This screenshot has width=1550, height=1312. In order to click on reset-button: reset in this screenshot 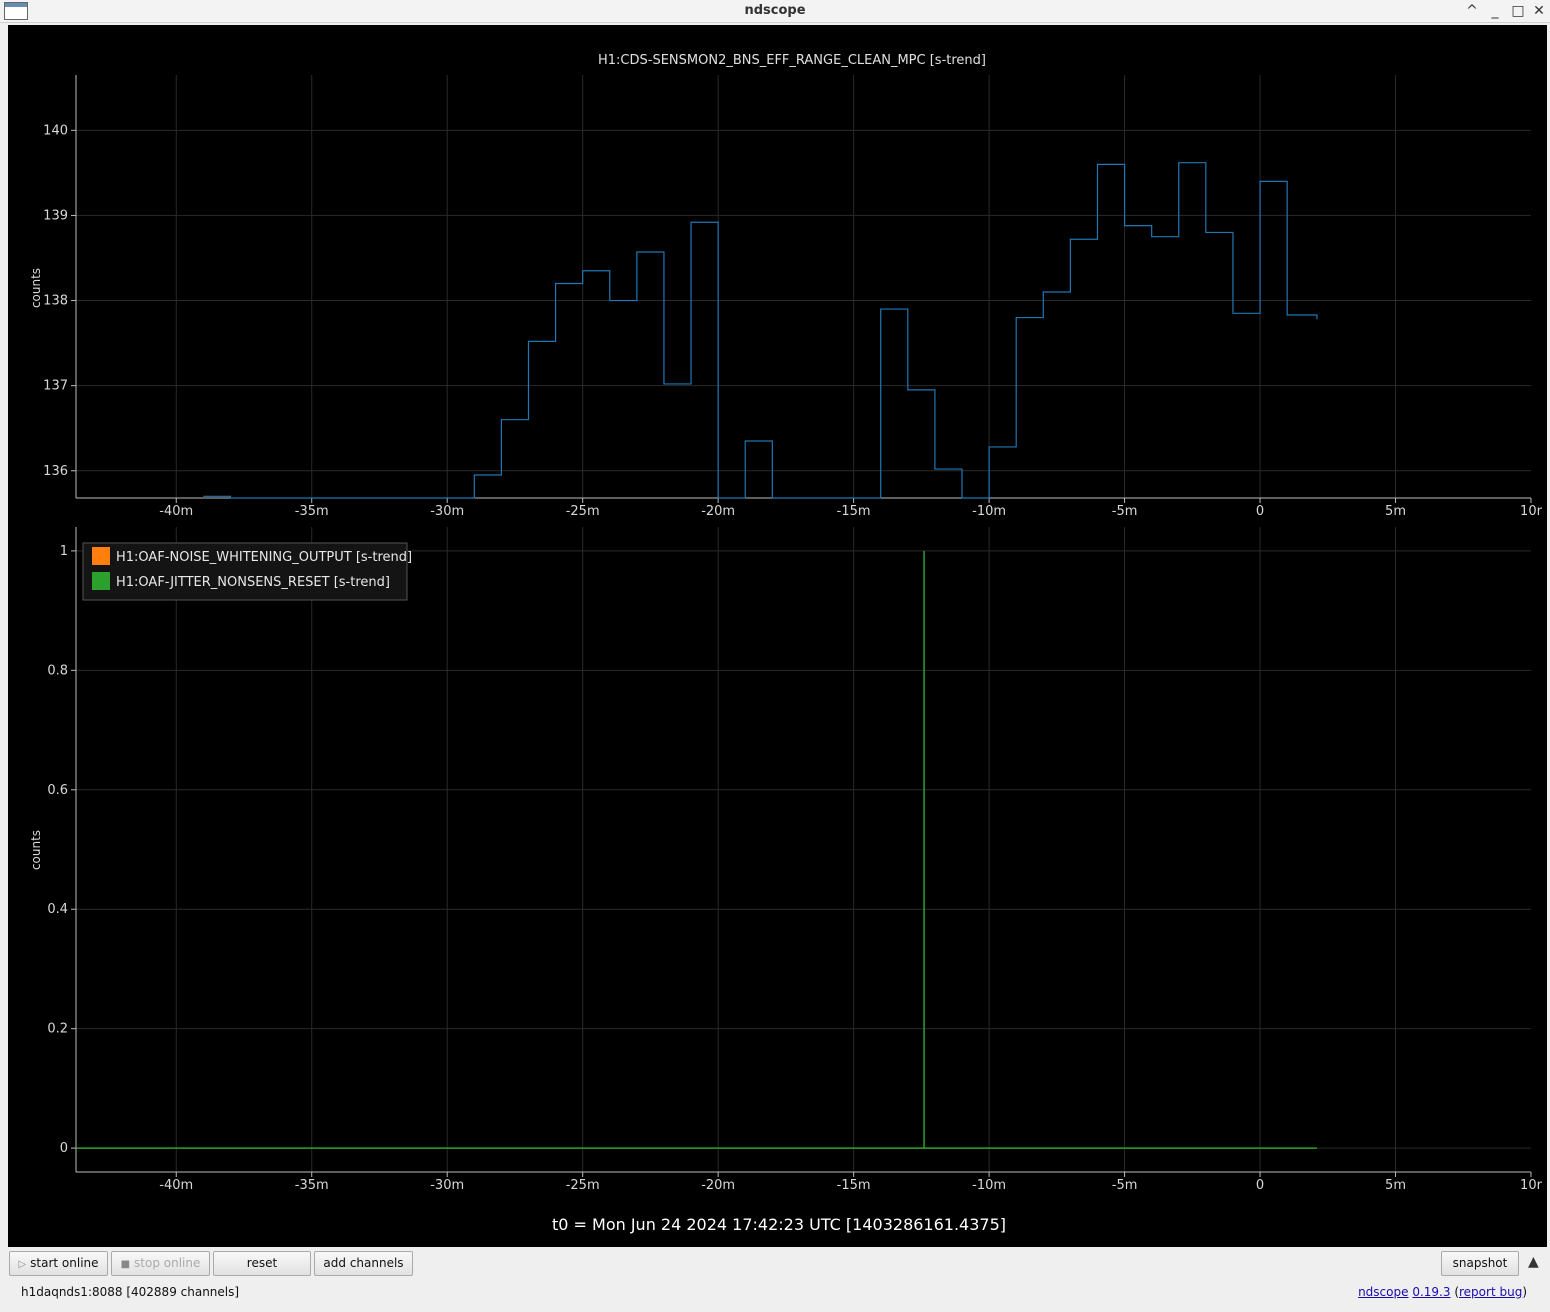, I will do `click(262, 1263)`.